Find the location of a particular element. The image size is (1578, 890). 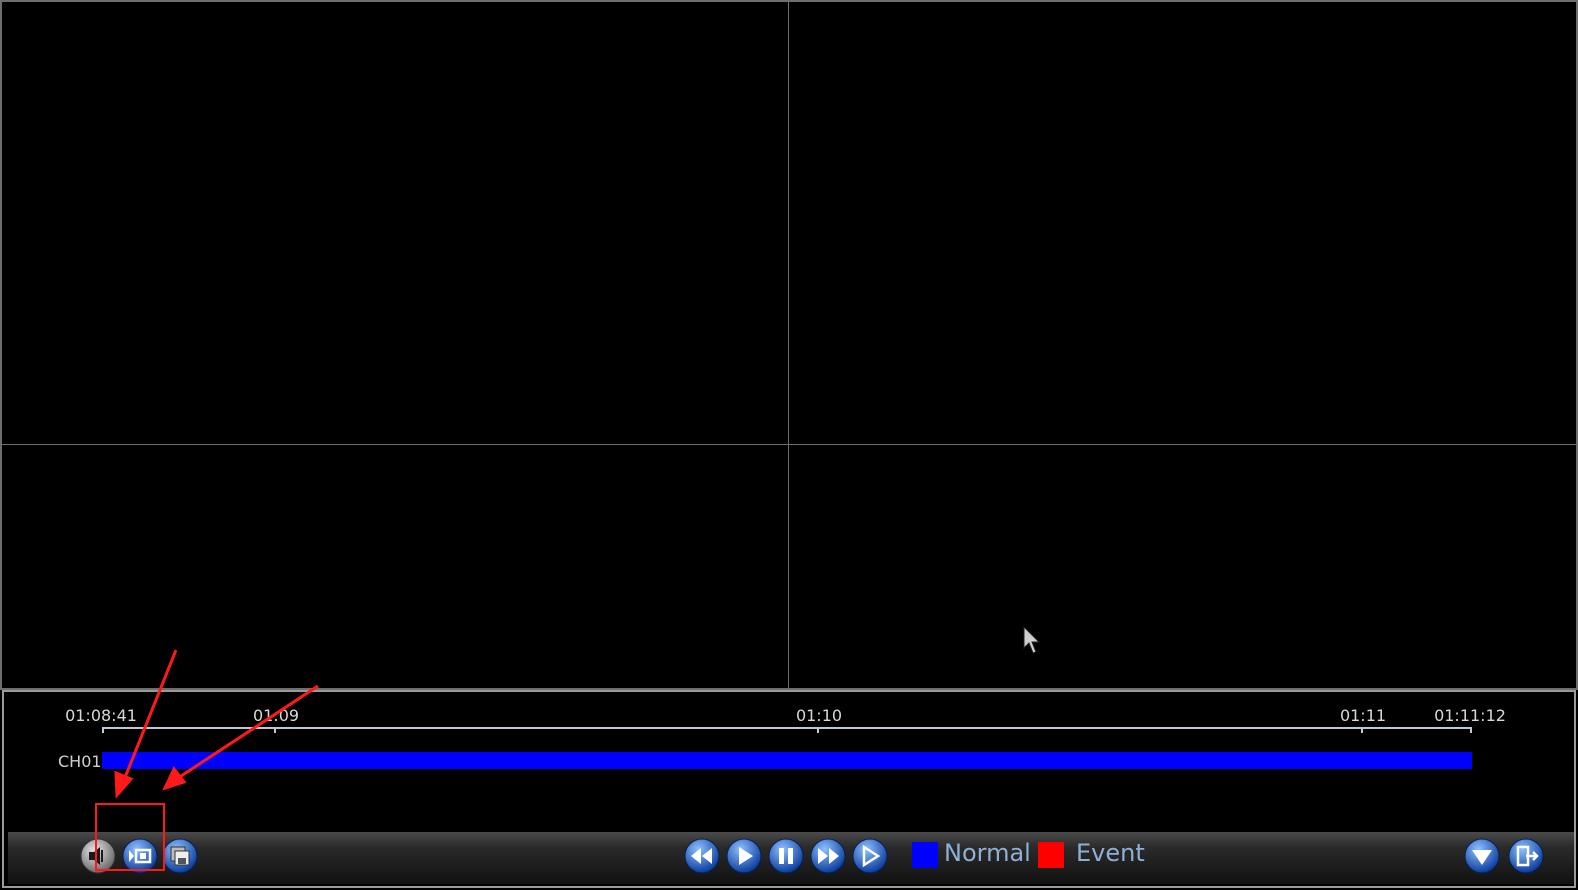

timeline-tick-label: 01:11 is located at coordinates (1363, 715).